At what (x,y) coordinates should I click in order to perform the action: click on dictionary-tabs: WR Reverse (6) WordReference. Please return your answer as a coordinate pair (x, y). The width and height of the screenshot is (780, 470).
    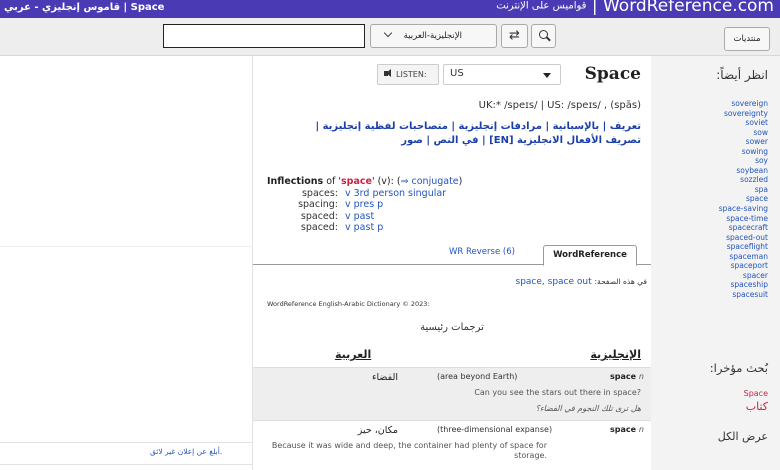
    Looking at the image, I should click on (452, 254).